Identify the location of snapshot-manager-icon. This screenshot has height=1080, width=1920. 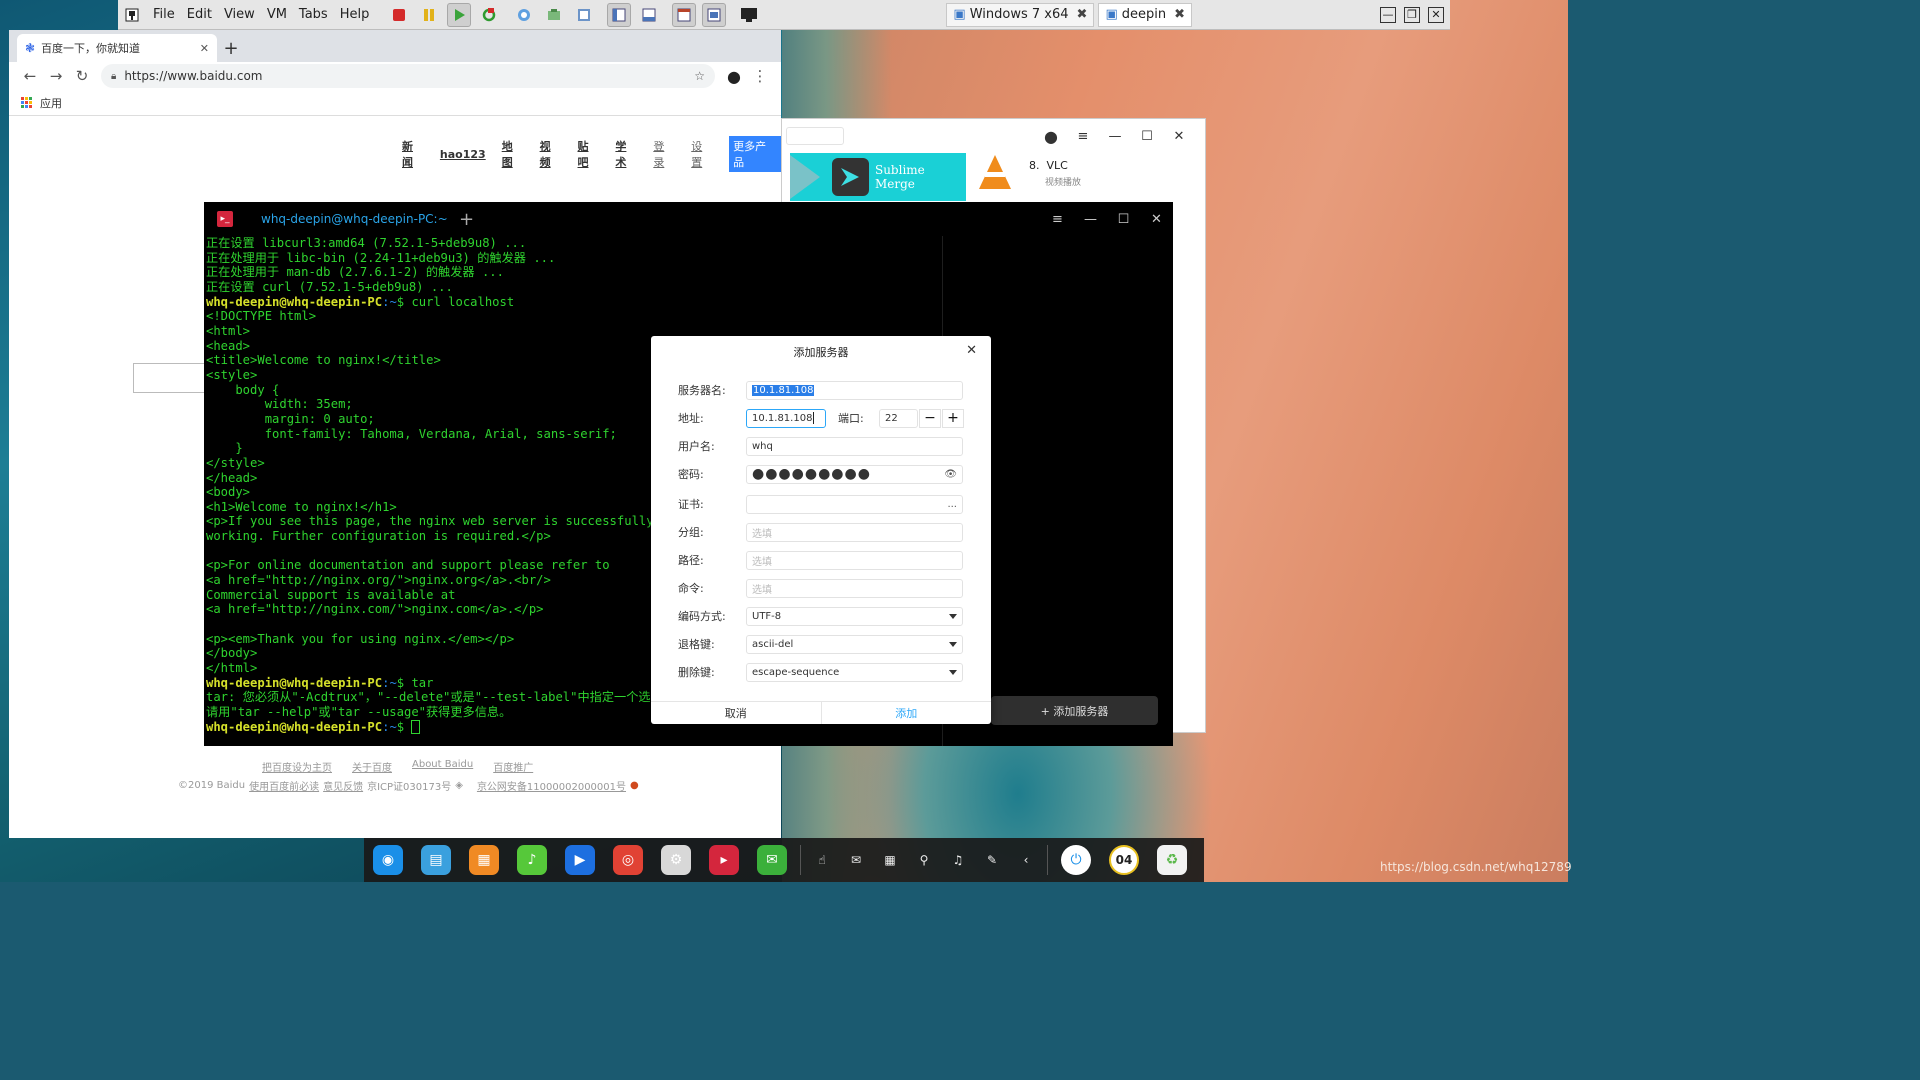
(584, 15).